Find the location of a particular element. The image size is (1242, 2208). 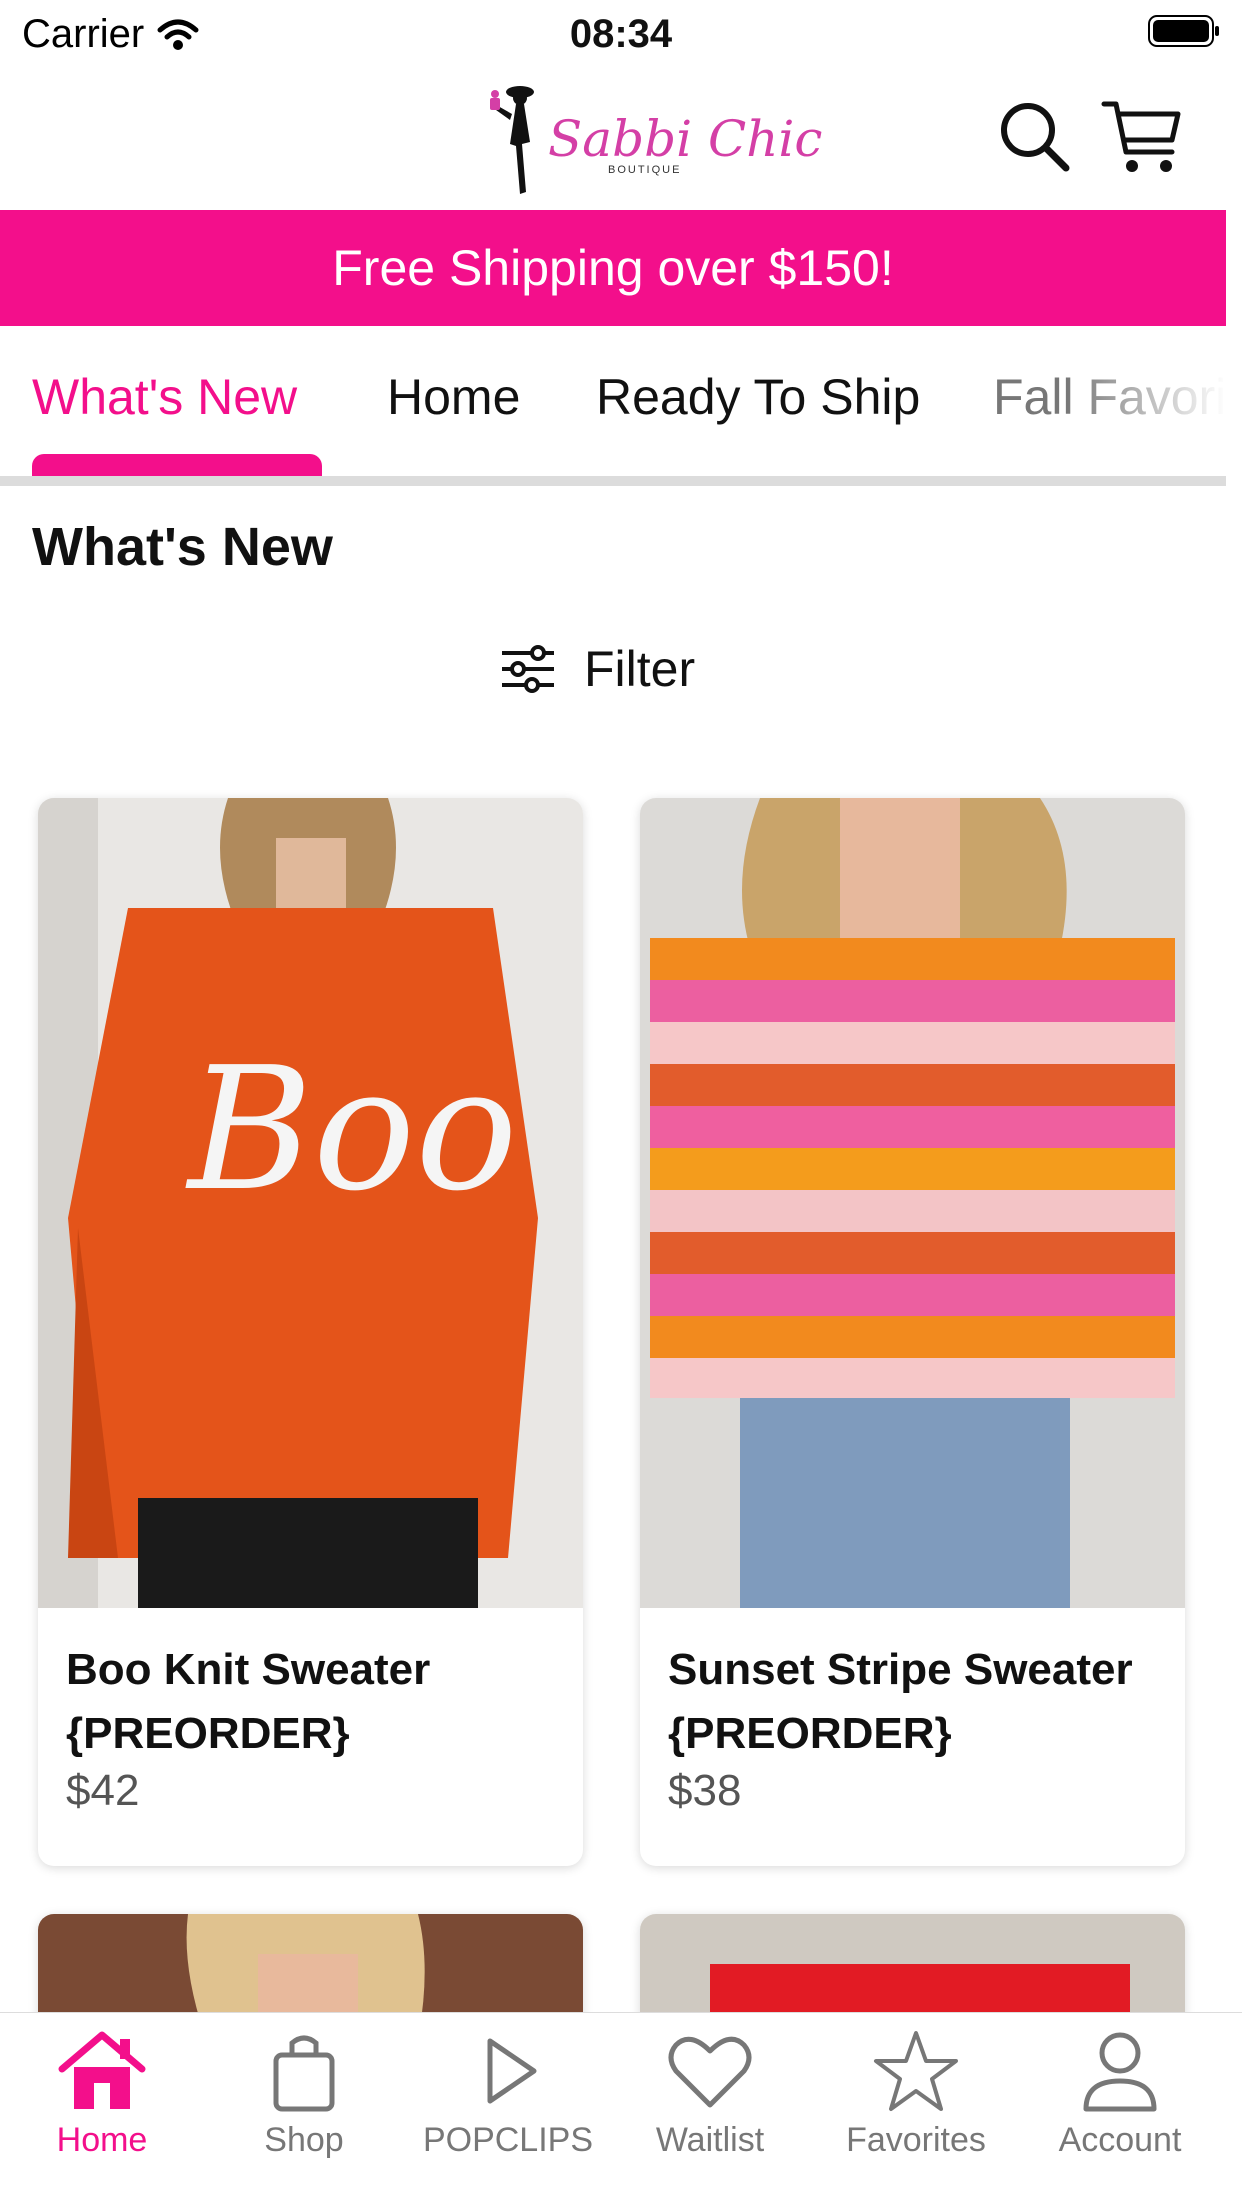

heart-icon is located at coordinates (710, 2072).